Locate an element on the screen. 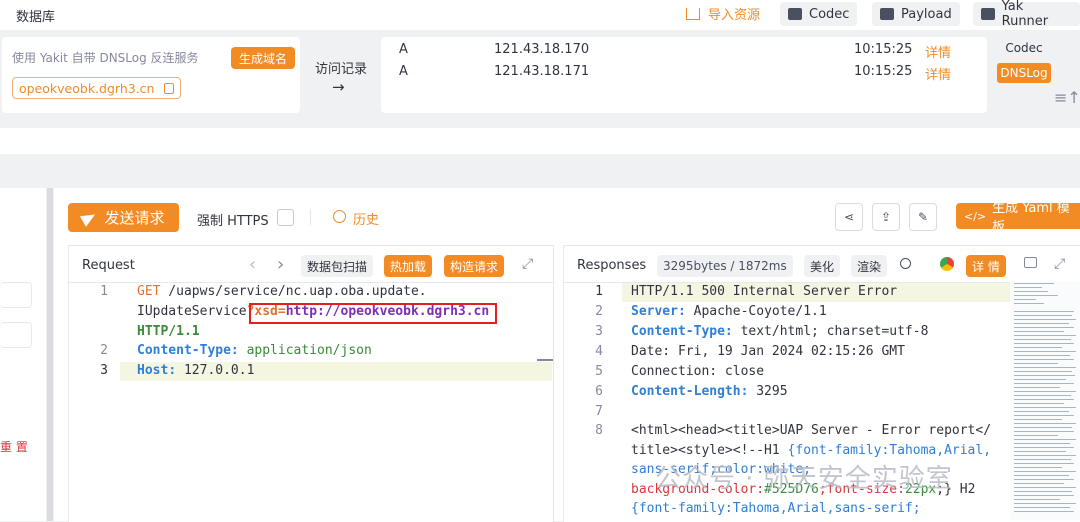 Image resolution: width=1080 pixels, height=522 pixels. line-number: 2 is located at coordinates (104, 350).